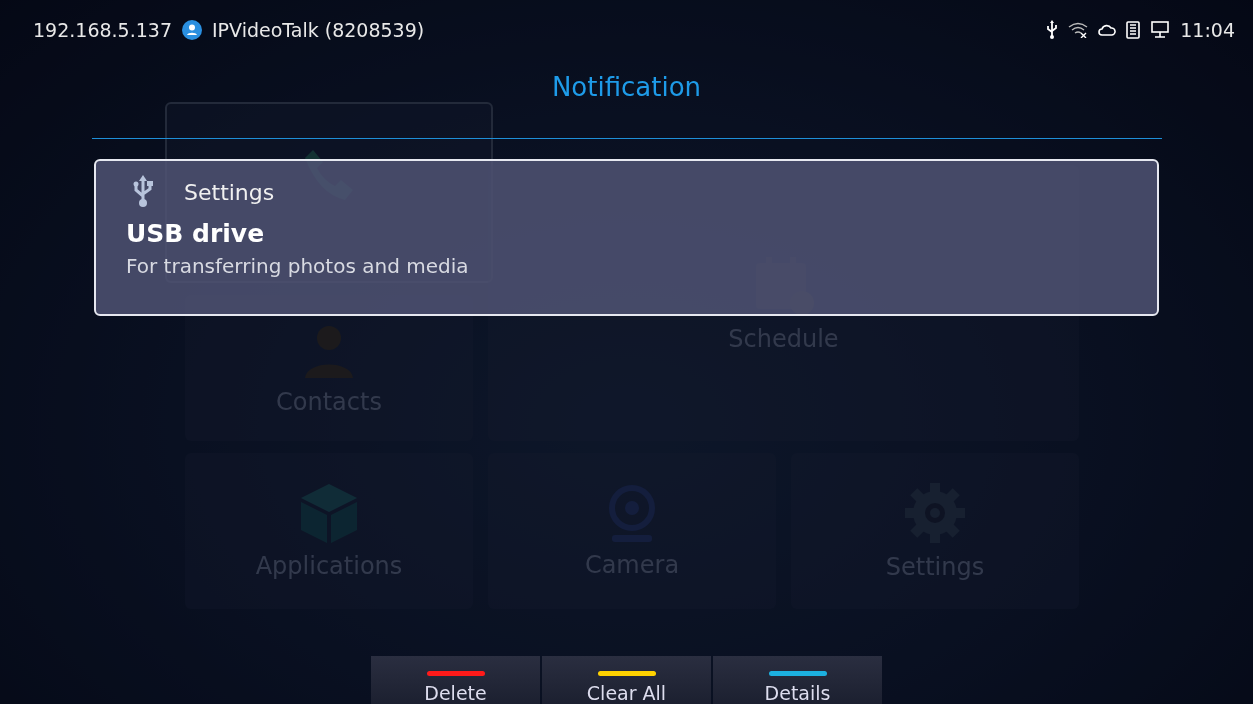 Image resolution: width=1253 pixels, height=704 pixels. Describe the element at coordinates (1078, 30) in the screenshot. I see `wifi-off-icon` at that location.